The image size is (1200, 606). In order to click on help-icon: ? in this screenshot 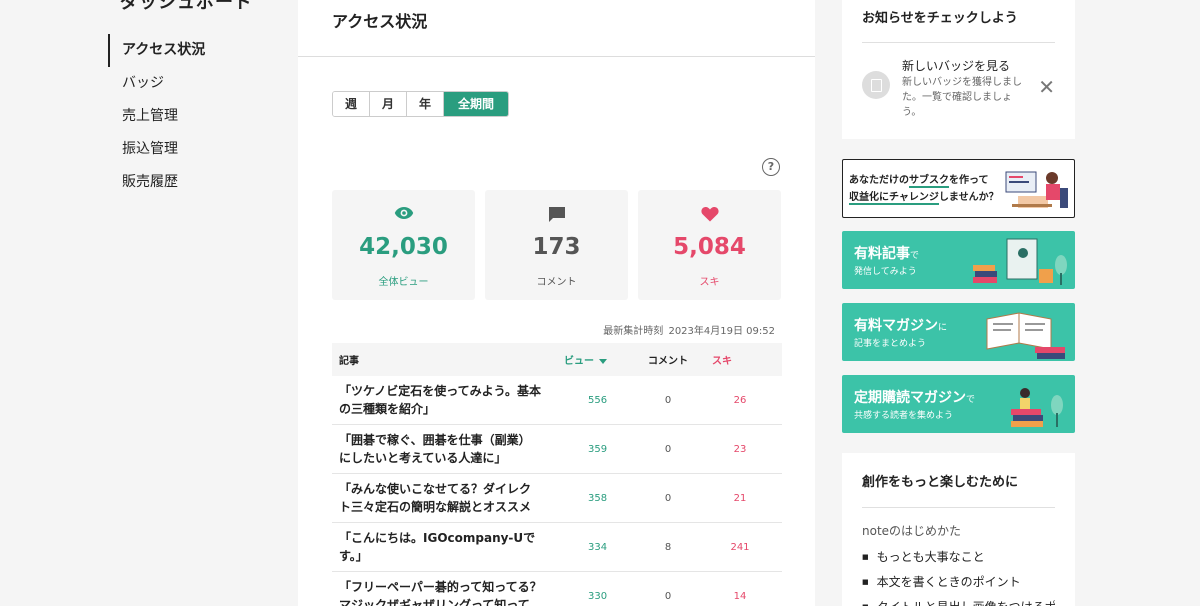, I will do `click(771, 167)`.